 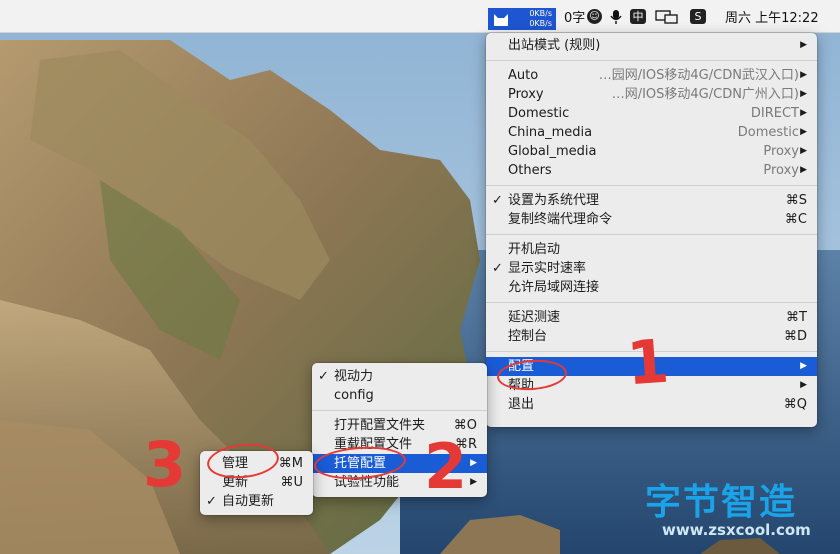 I want to click on display-status-item, so click(x=667, y=16).